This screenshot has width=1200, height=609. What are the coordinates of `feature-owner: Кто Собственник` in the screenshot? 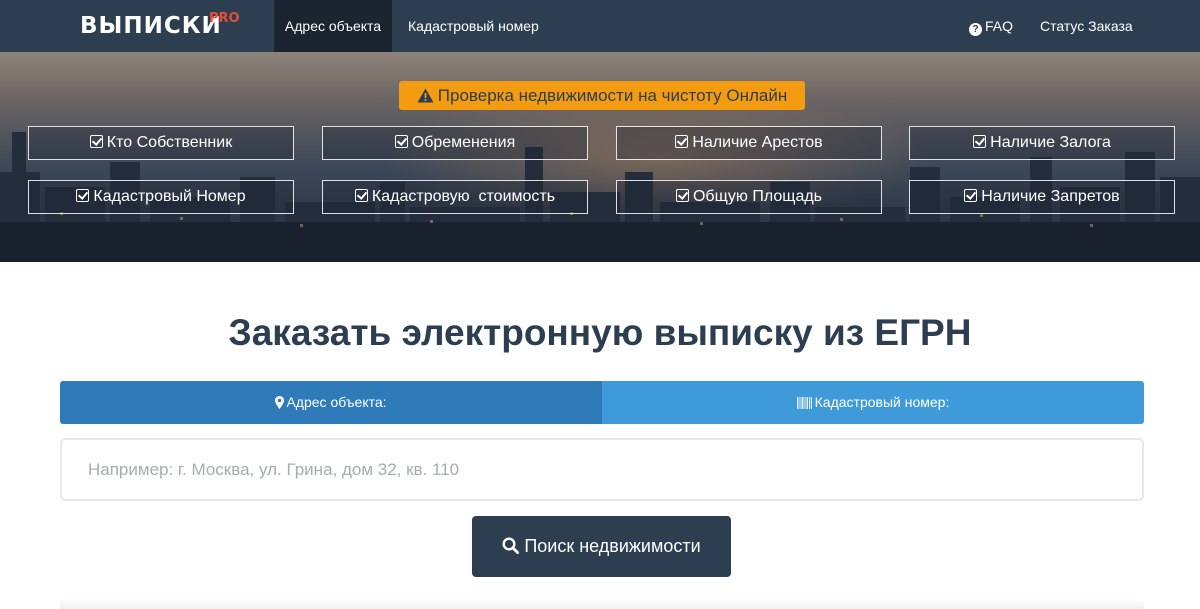 It's located at (161, 143).